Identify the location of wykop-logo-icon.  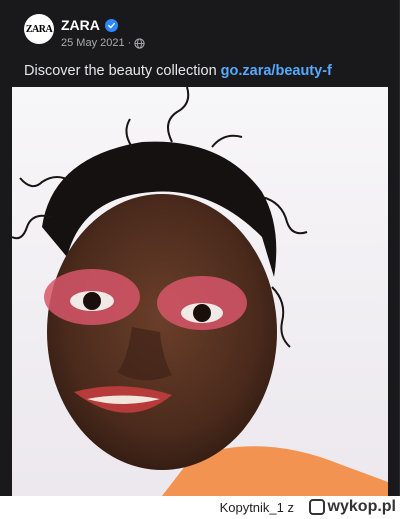
(316, 507).